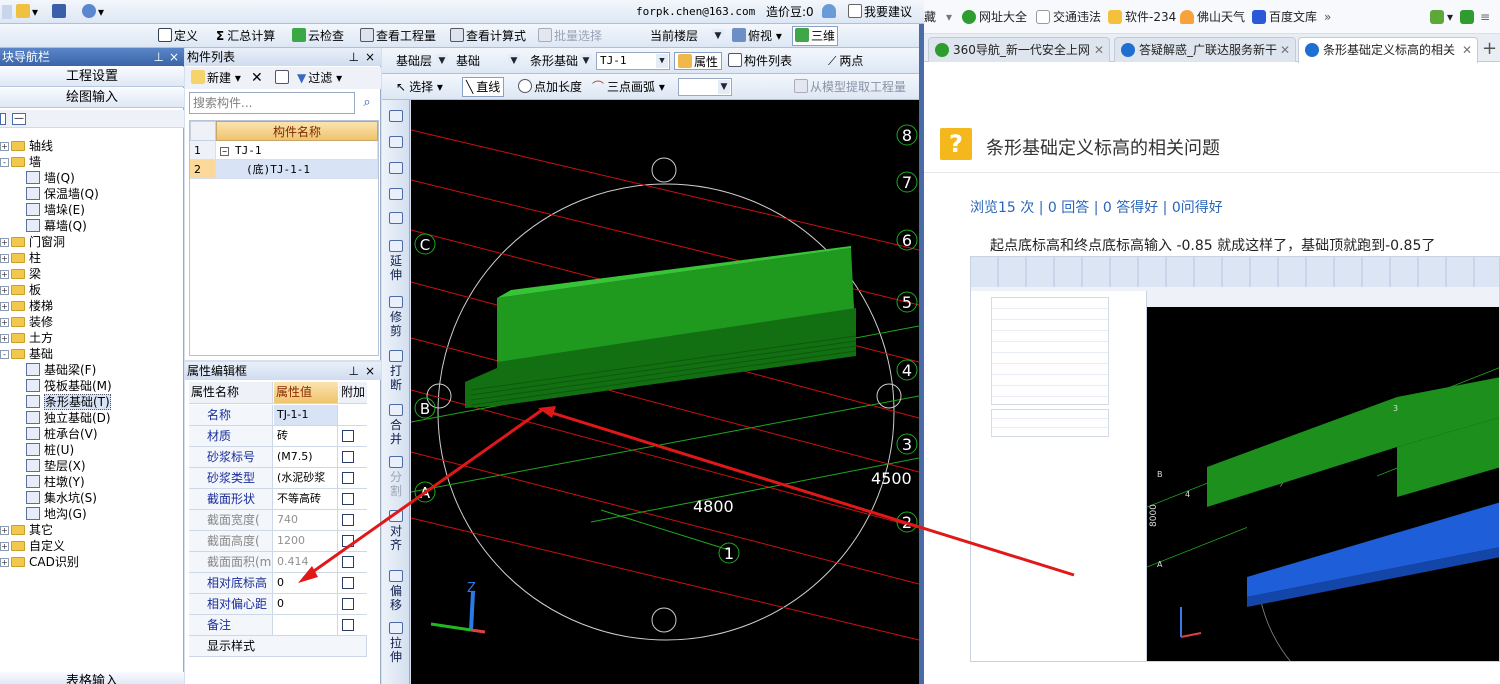  What do you see at coordinates (396, 143) in the screenshot?
I see `rotate-icon` at bounding box center [396, 143].